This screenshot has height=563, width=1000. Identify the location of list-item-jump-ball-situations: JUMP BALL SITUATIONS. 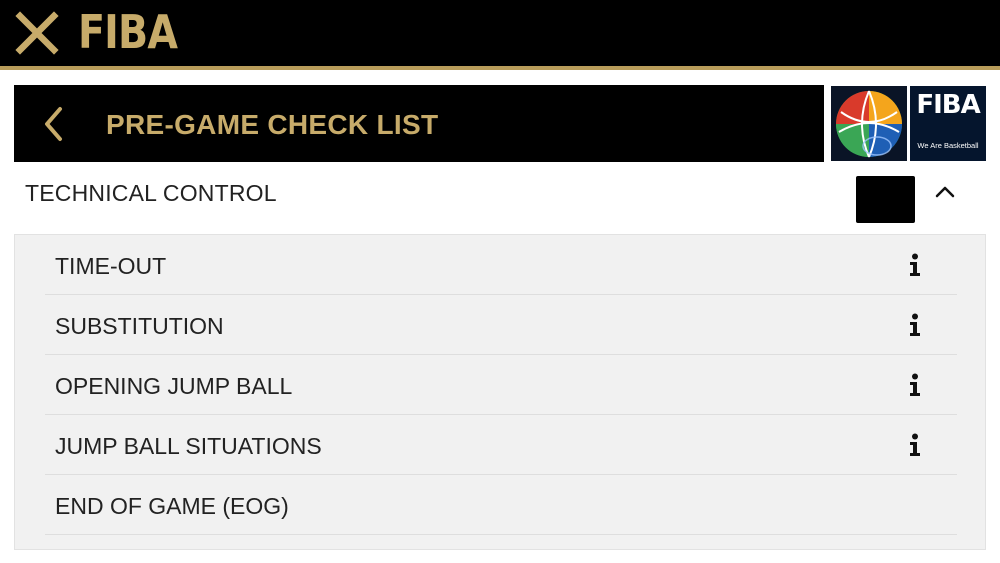
(501, 445).